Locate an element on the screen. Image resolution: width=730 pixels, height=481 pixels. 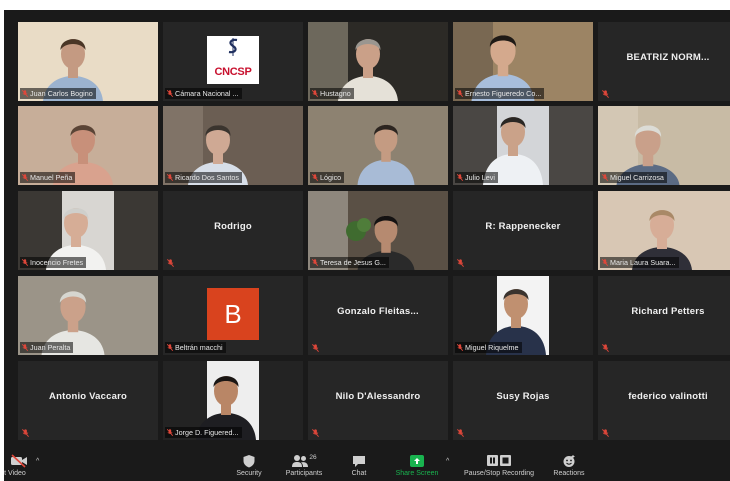
recording-label: Pause/Stop Recording is located at coordinates (499, 473).